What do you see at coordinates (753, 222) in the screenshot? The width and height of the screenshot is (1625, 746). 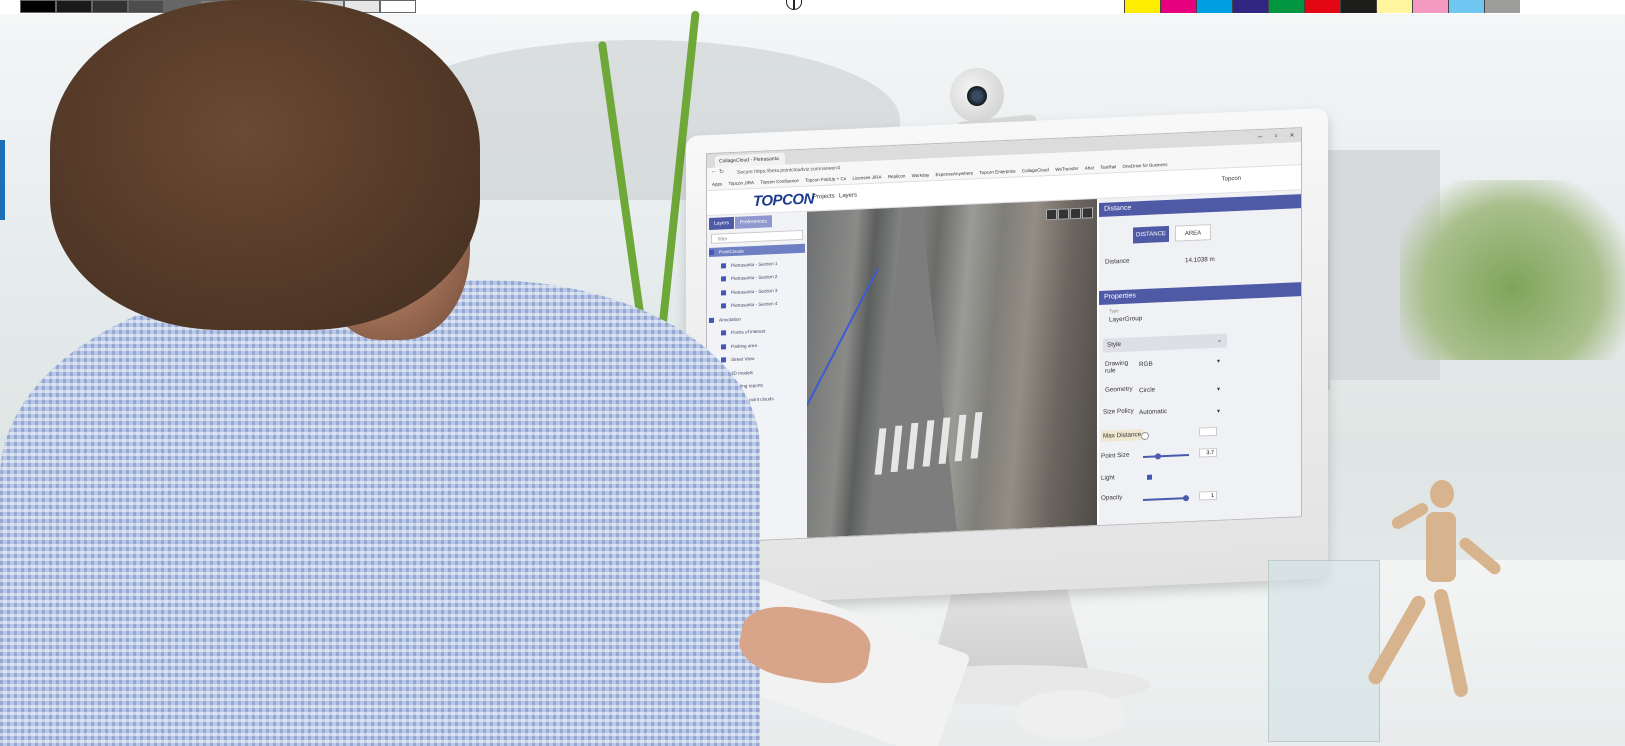 I see `tab-preferences: Preferences` at bounding box center [753, 222].